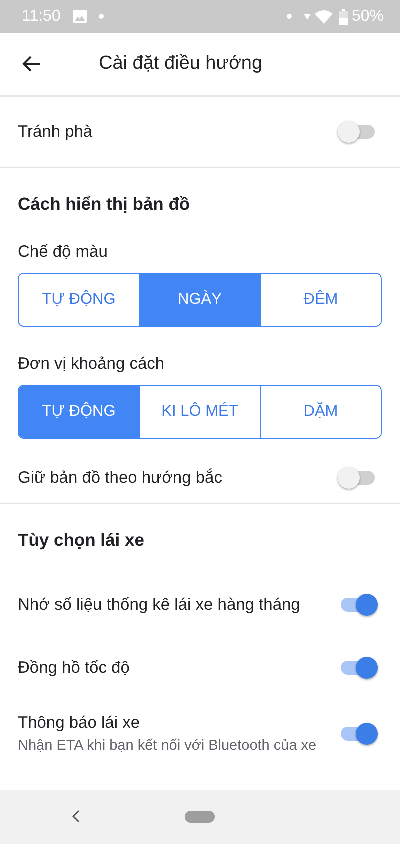 This screenshot has height=844, width=400. What do you see at coordinates (160, 605) in the screenshot?
I see `setting-label: Nhớ số liệu thống kê lái xe hàng tháng` at bounding box center [160, 605].